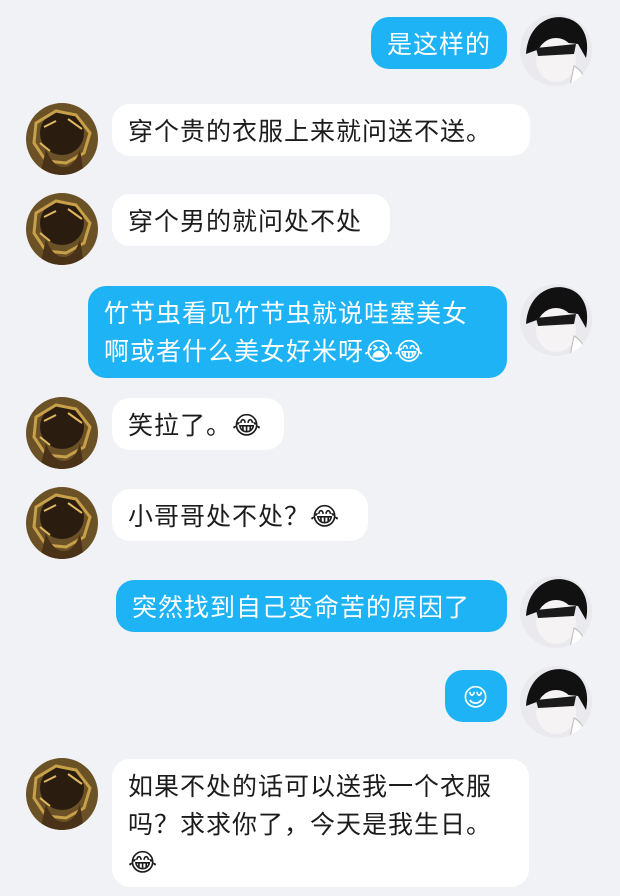 Image resolution: width=620 pixels, height=896 pixels. What do you see at coordinates (198, 424) in the screenshot?
I see `incoming-message-bubble: 笑拉了。😂` at bounding box center [198, 424].